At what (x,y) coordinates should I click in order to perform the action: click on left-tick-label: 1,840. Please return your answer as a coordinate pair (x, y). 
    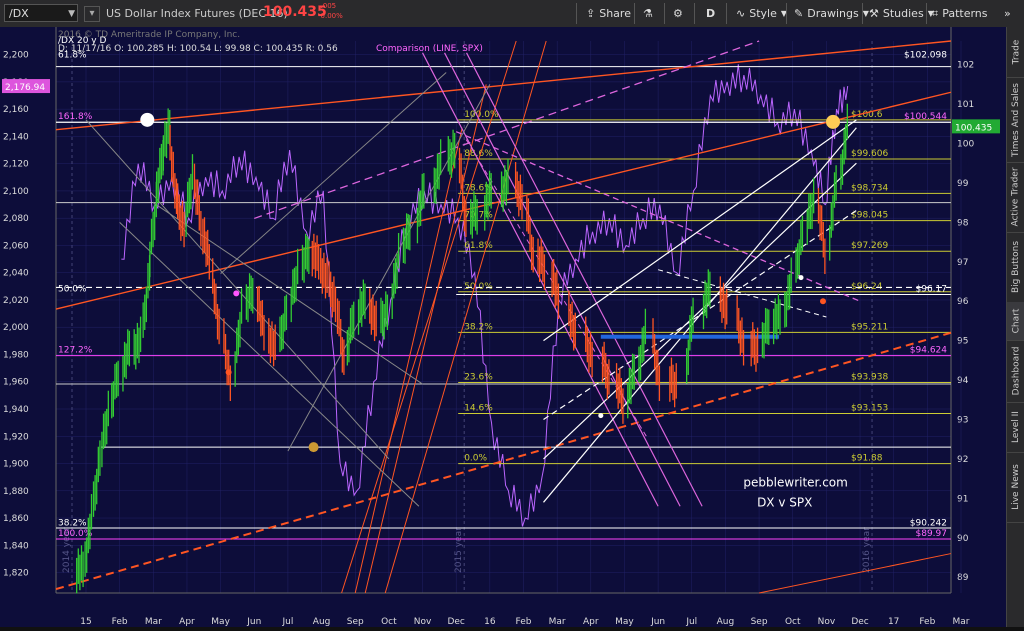
    Looking at the image, I should click on (16, 546).